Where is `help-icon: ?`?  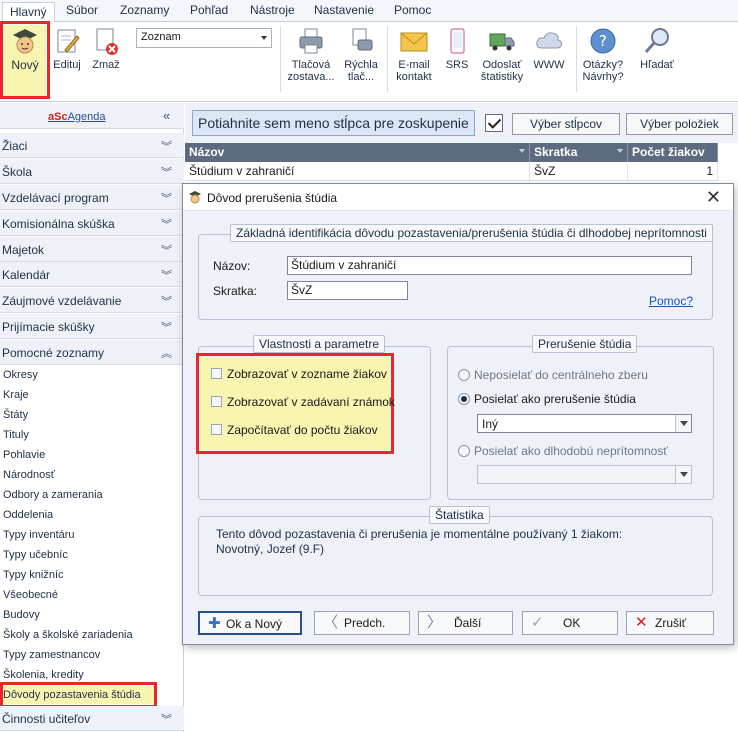 help-icon: ? is located at coordinates (603, 41).